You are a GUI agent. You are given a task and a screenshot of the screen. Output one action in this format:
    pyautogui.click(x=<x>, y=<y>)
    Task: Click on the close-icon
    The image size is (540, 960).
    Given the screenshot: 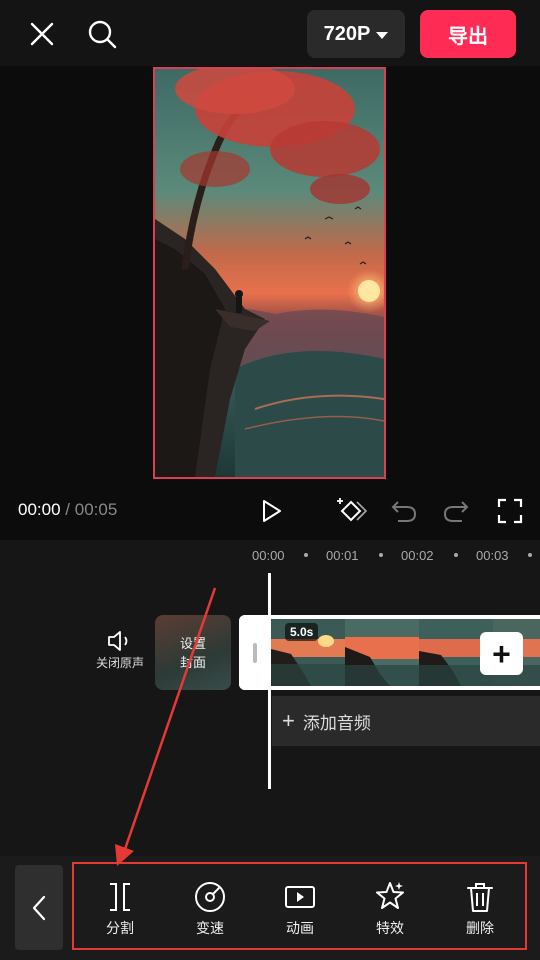 What is the action you would take?
    pyautogui.click(x=42, y=34)
    